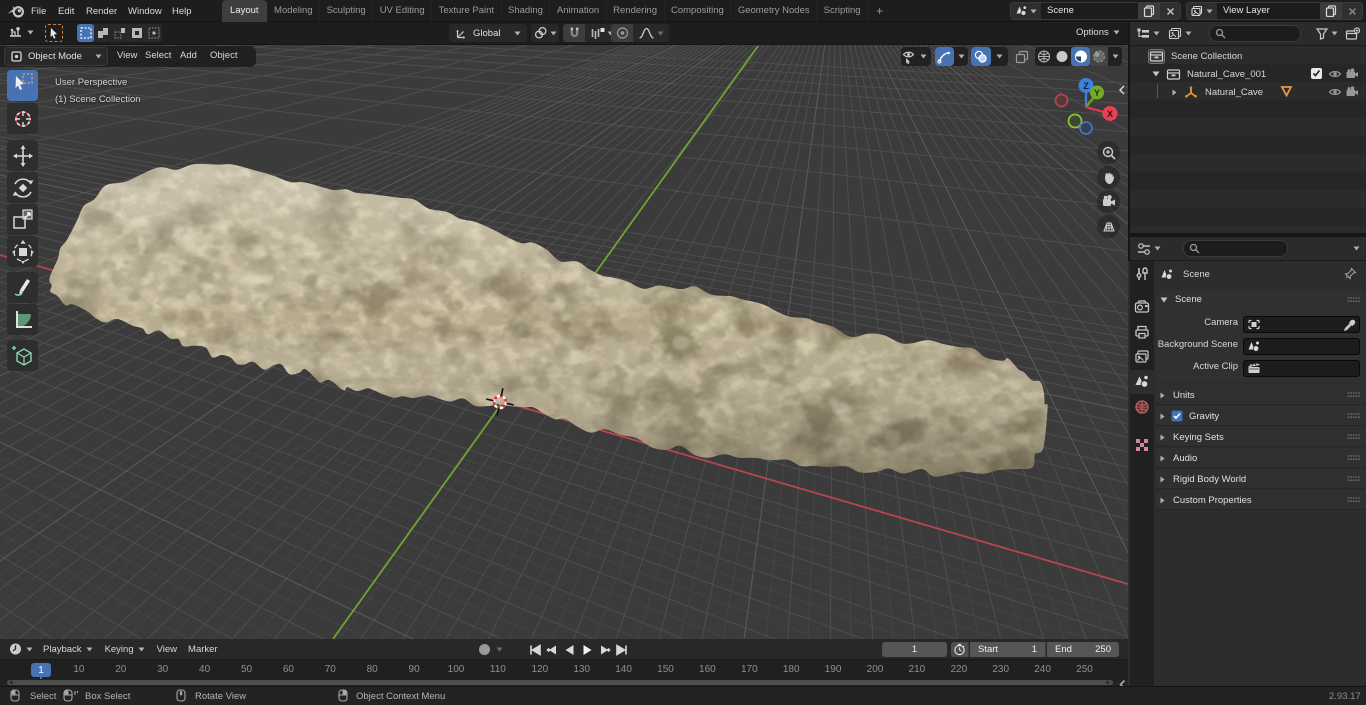 This screenshot has height=705, width=1366. What do you see at coordinates (1086, 86) in the screenshot?
I see `svg-text: Z` at bounding box center [1086, 86].